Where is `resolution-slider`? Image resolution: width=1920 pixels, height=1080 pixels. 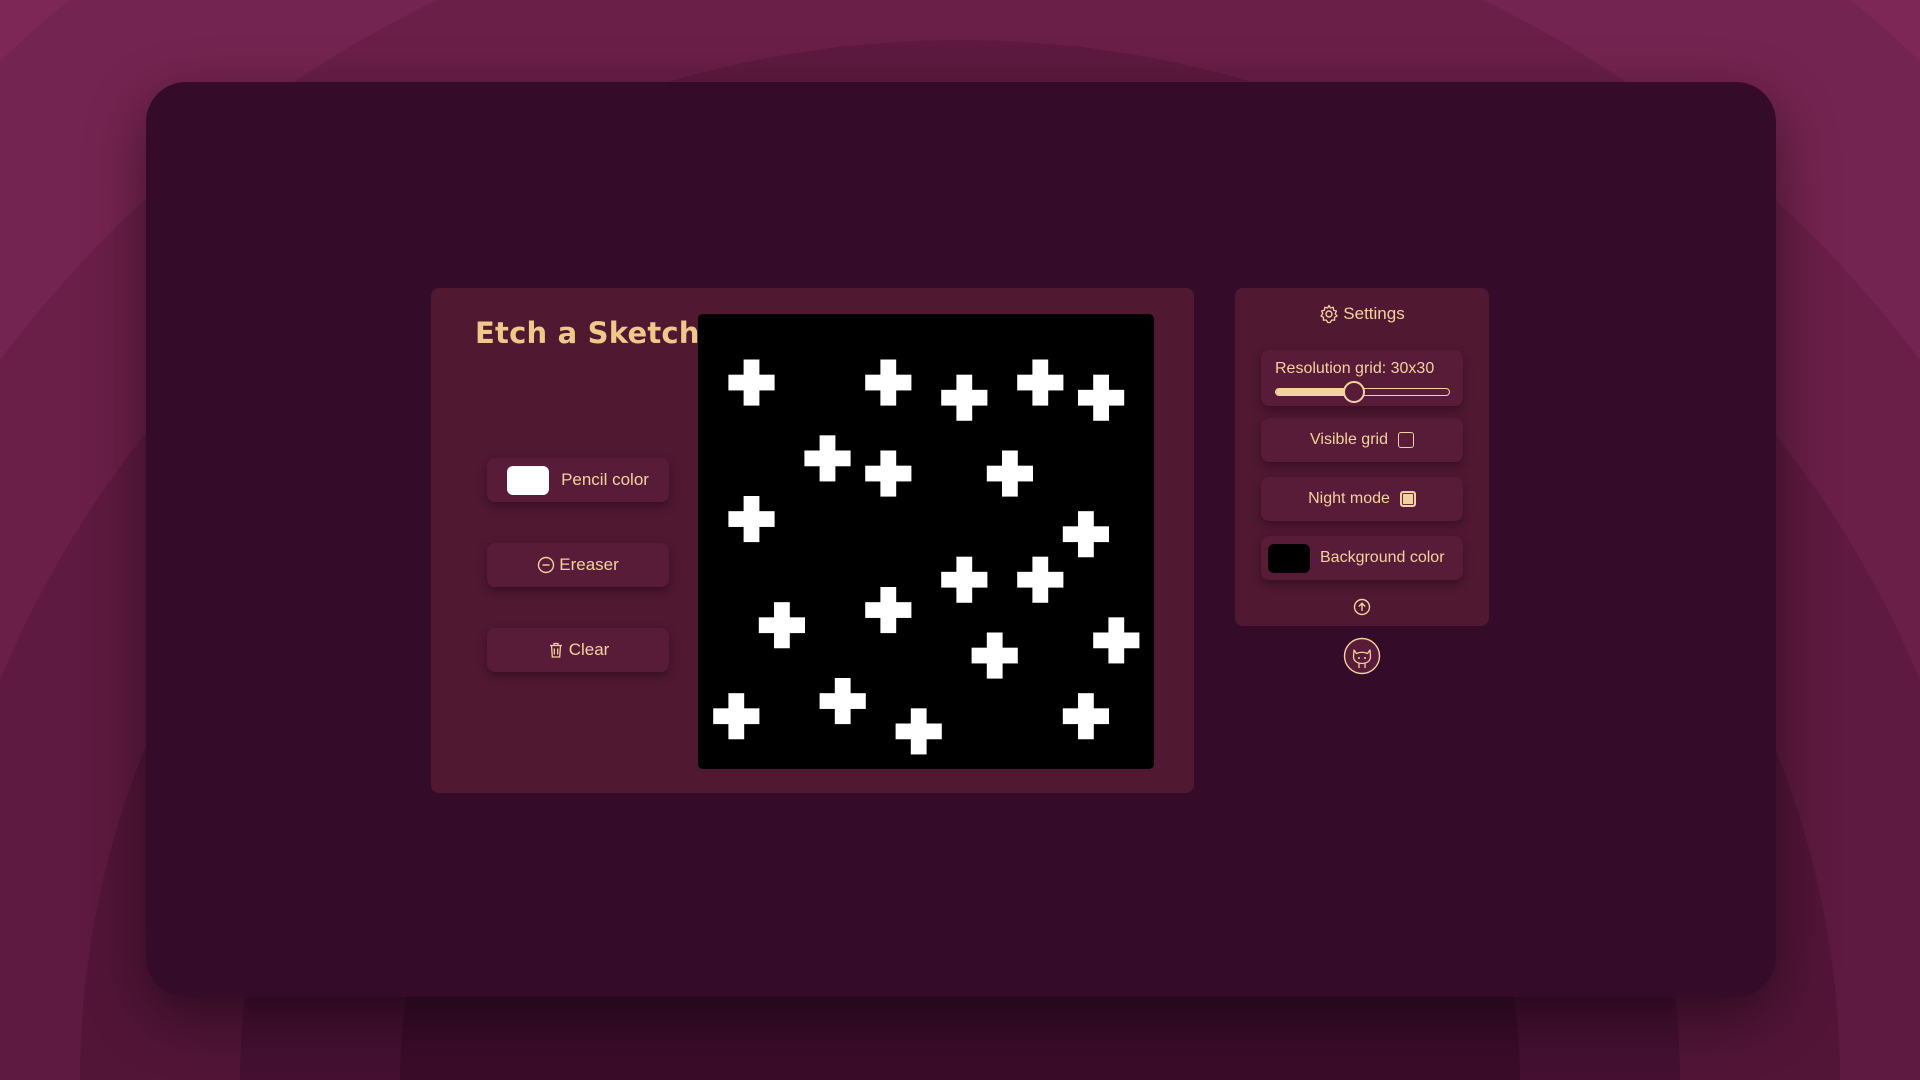
resolution-slider is located at coordinates (1362, 392).